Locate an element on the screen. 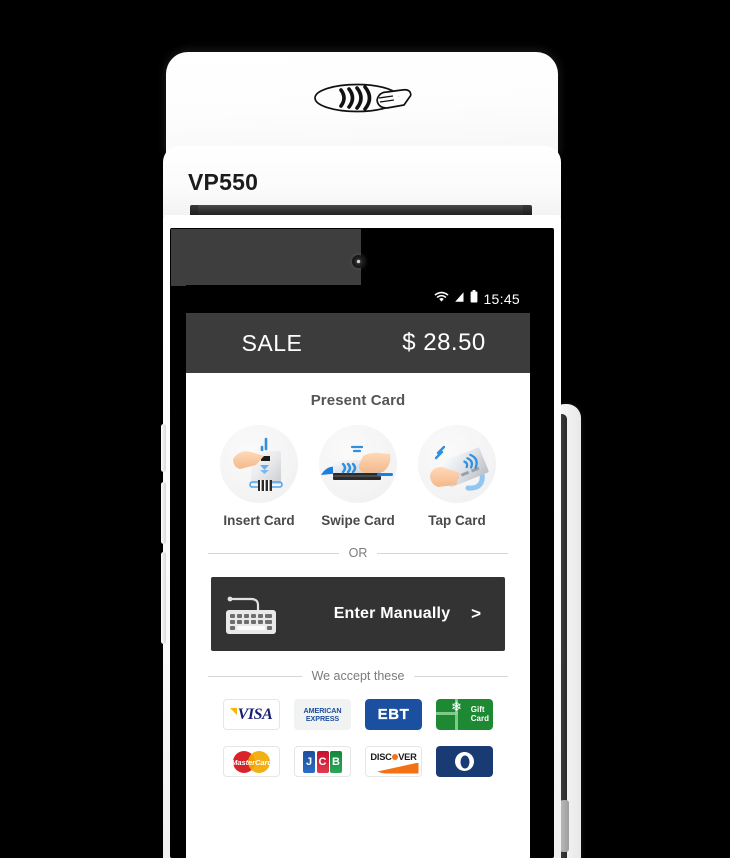 The width and height of the screenshot is (730, 858). tap-card-icon is located at coordinates (457, 464).